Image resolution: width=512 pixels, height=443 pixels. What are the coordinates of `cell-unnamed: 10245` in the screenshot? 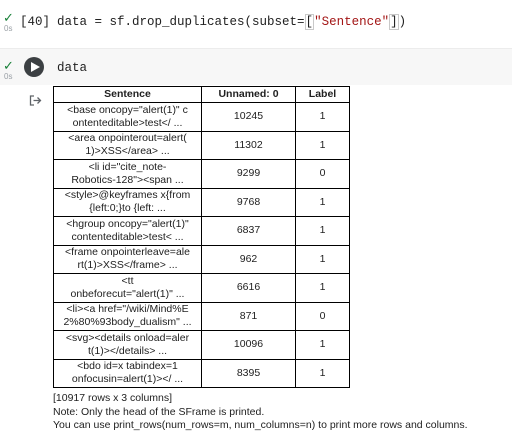 It's located at (248, 117).